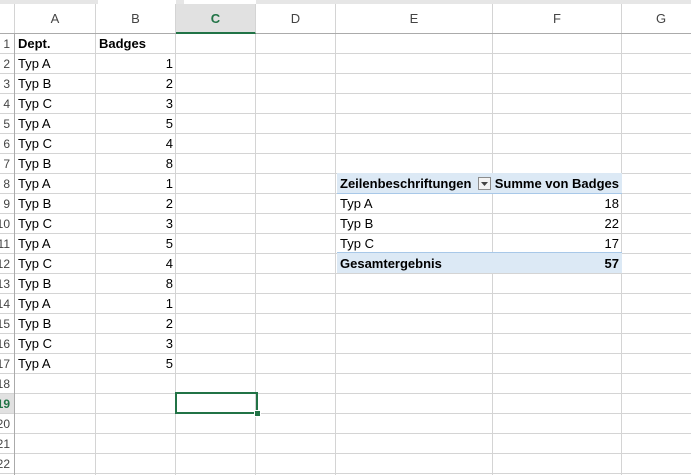 The height and width of the screenshot is (475, 691). I want to click on row-header-21: 21, so click(7, 444).